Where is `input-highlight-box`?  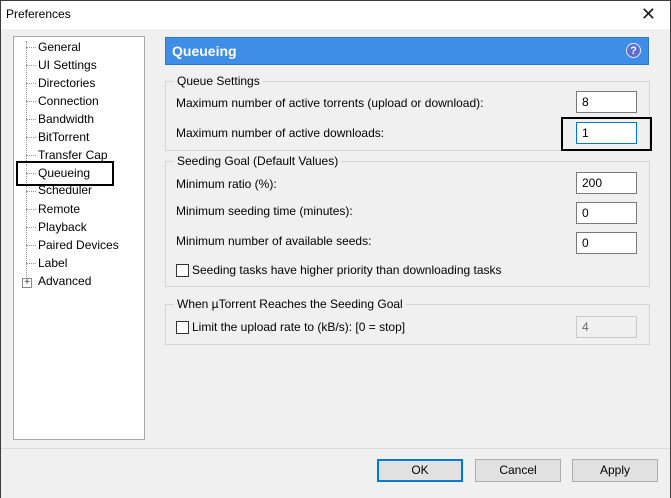
input-highlight-box is located at coordinates (606, 134).